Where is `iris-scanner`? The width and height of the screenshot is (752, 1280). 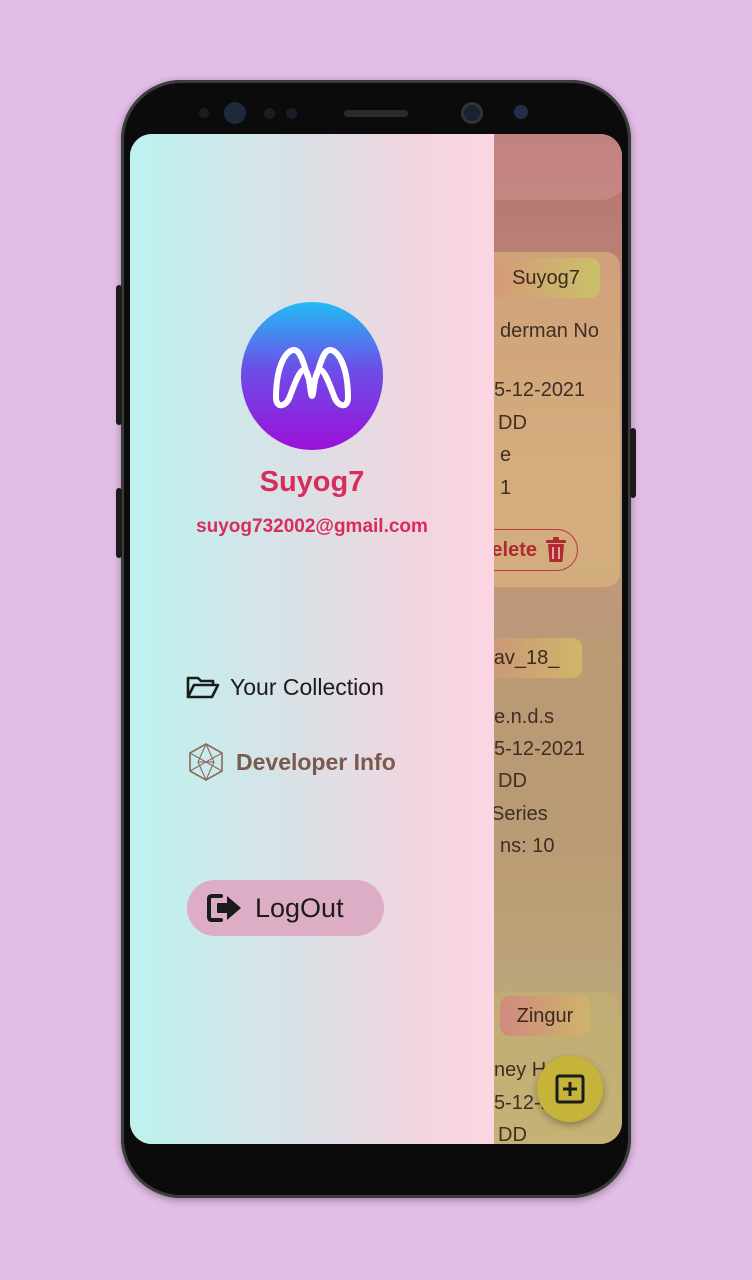 iris-scanner is located at coordinates (472, 113).